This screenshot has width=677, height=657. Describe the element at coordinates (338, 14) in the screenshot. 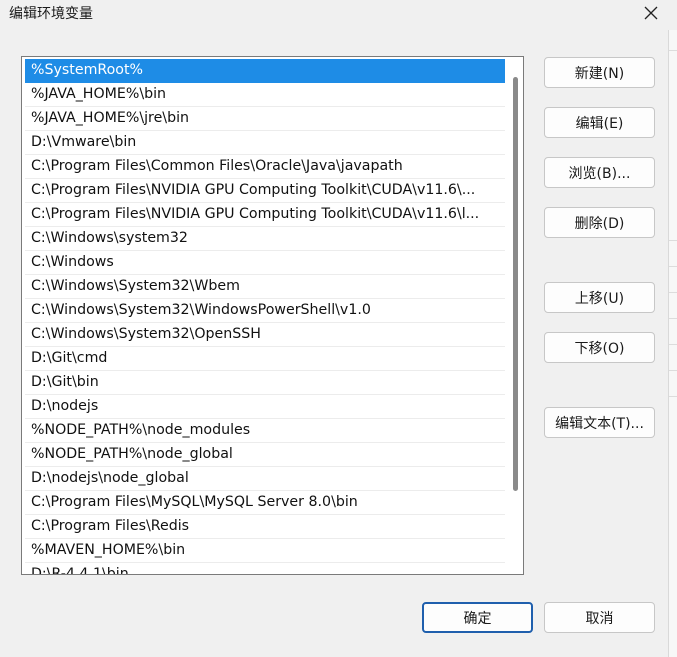

I see `title-bar: 编辑环境变量` at that location.